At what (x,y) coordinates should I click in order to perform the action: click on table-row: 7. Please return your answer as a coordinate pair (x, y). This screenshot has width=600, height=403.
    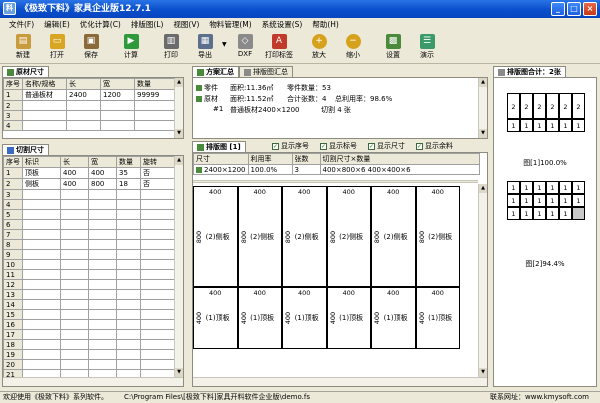
    Looking at the image, I should click on (89, 234).